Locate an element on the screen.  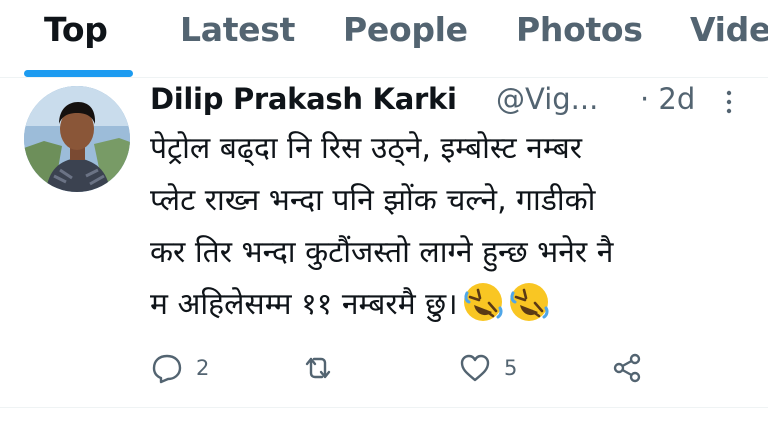
tweet-actions: 2 5 is located at coordinates (450, 368).